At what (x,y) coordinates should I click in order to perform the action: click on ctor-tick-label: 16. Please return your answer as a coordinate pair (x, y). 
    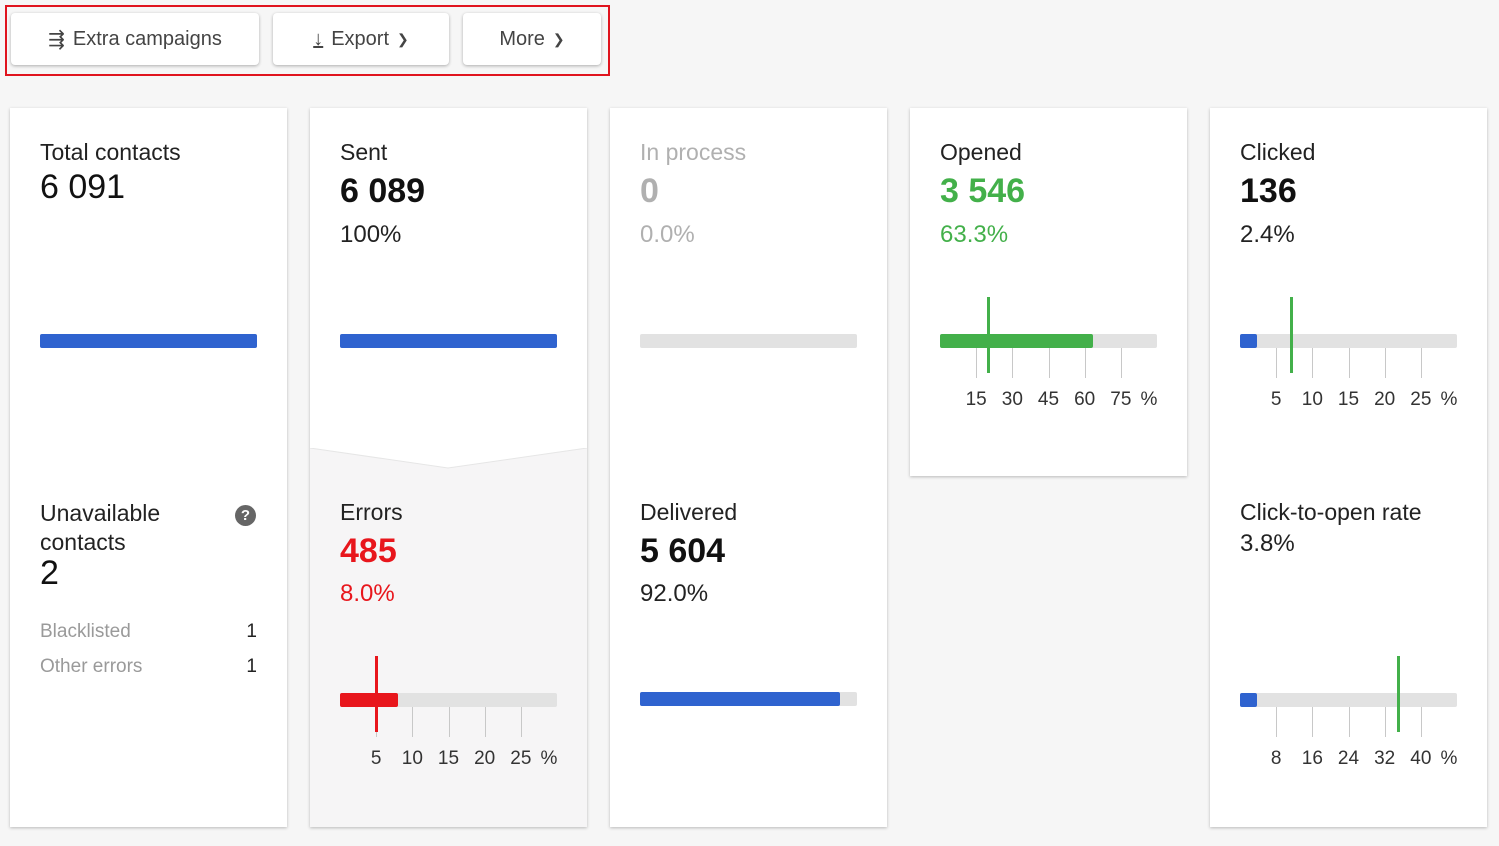
    Looking at the image, I should click on (1312, 758).